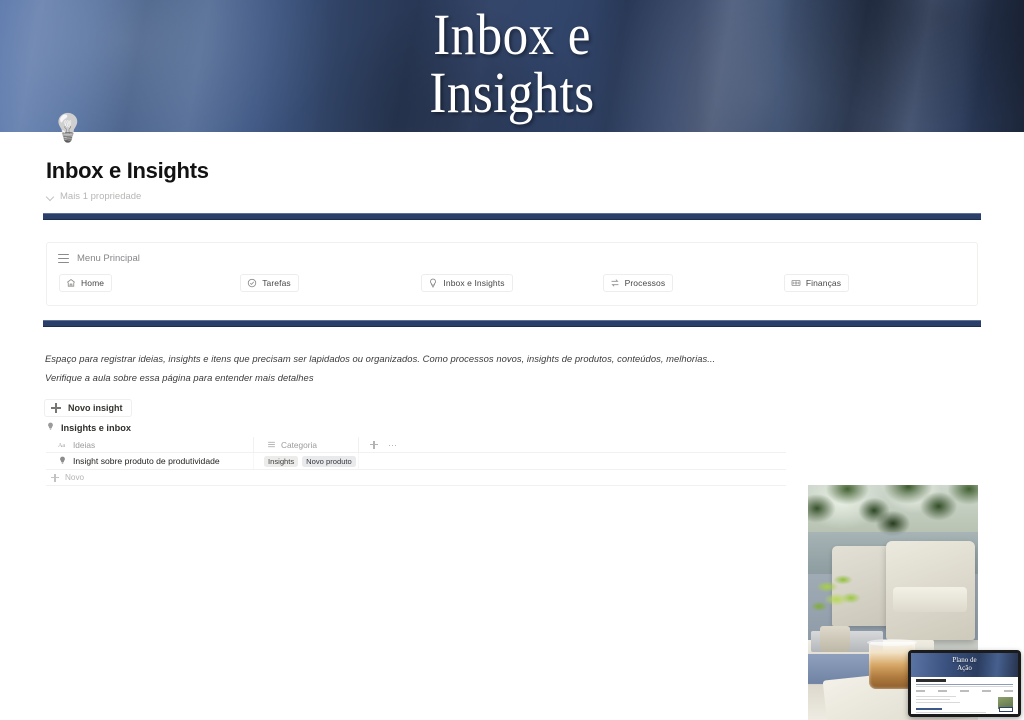  What do you see at coordinates (50, 196) in the screenshot?
I see `chevron-down-icon` at bounding box center [50, 196].